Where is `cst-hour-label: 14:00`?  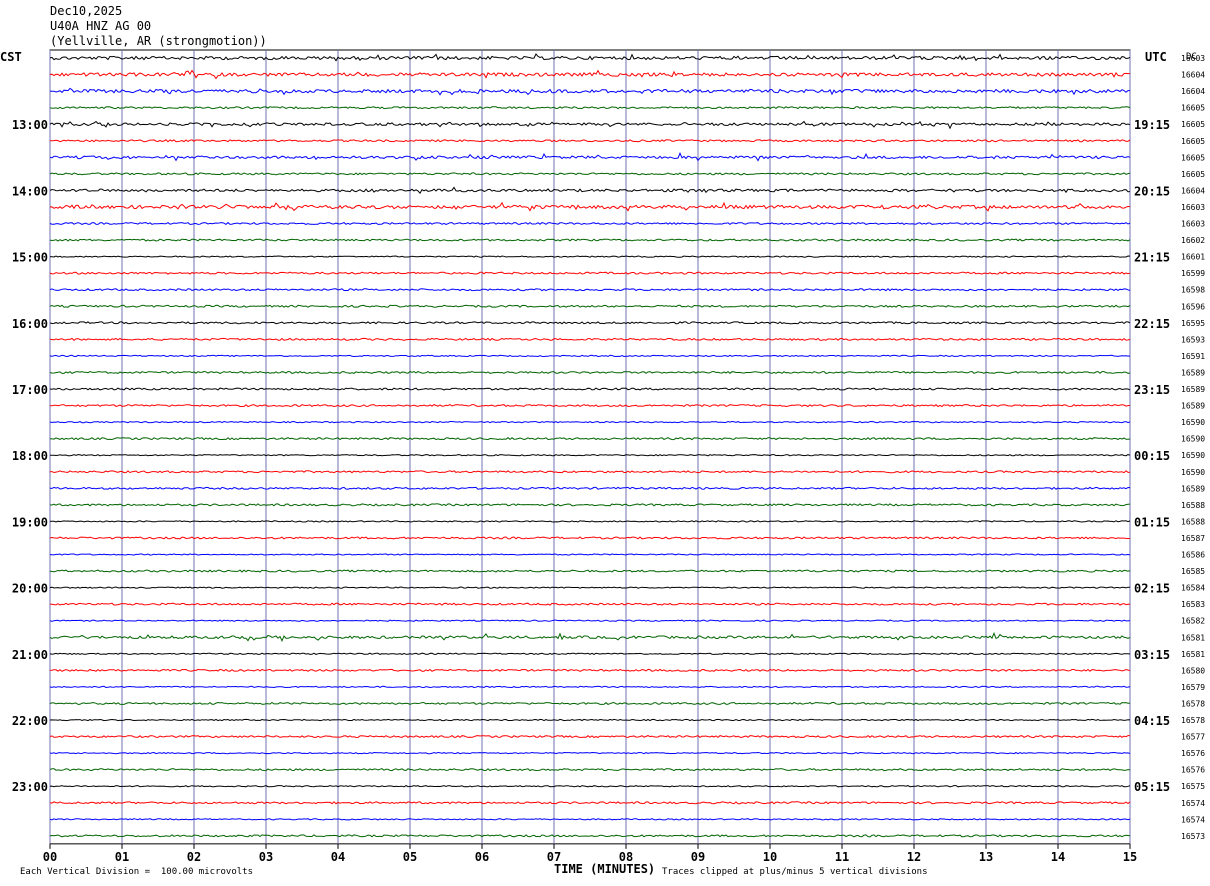 cst-hour-label: 14:00 is located at coordinates (30, 191).